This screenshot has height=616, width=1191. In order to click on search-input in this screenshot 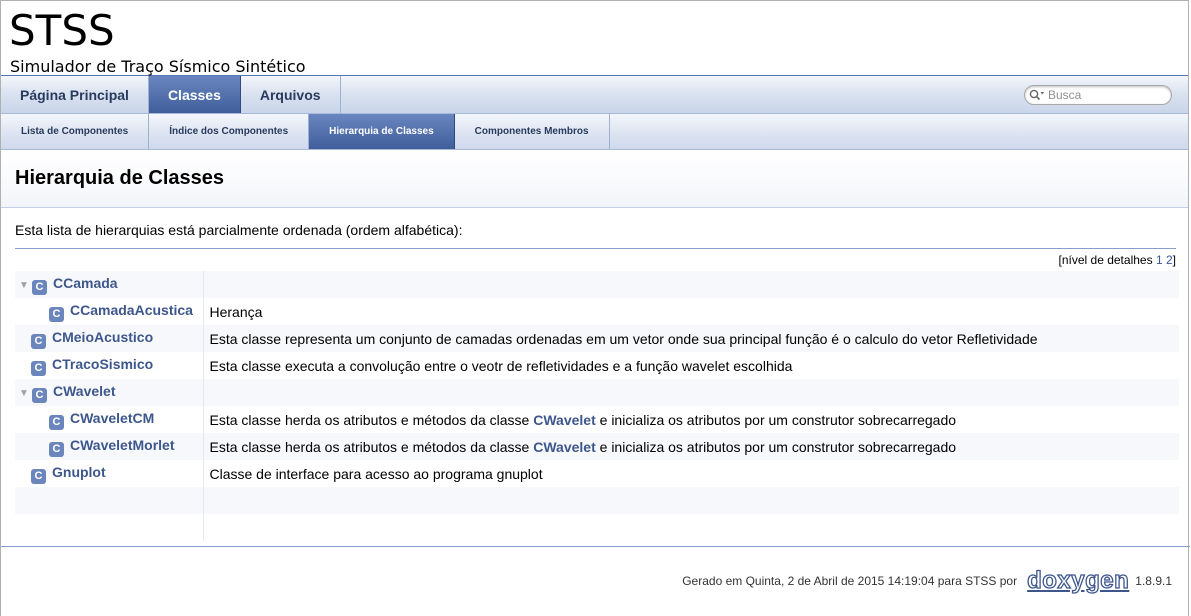, I will do `click(1108, 95)`.